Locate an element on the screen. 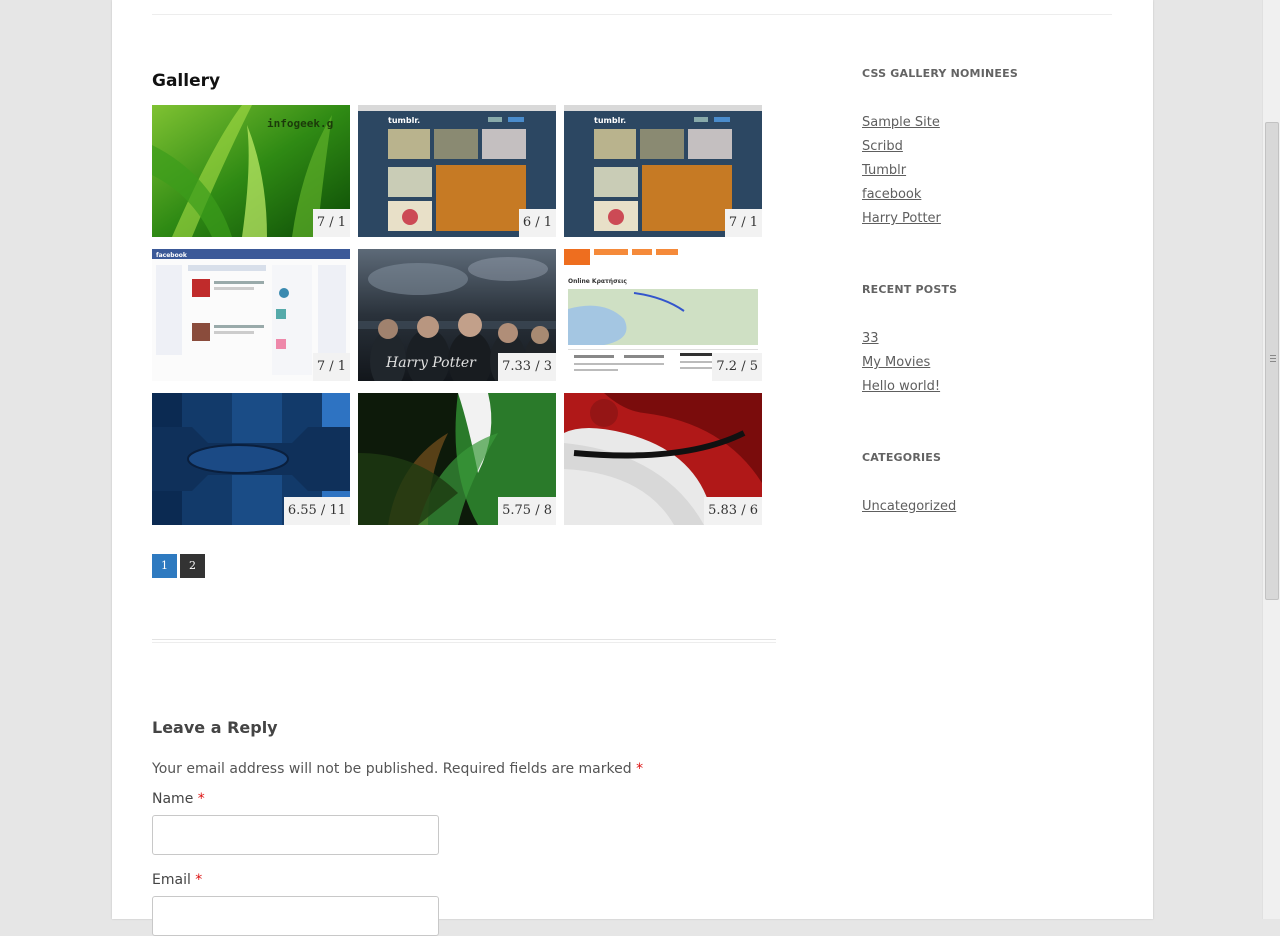 The height and width of the screenshot is (936, 1280). top-divider is located at coordinates (632, 14).